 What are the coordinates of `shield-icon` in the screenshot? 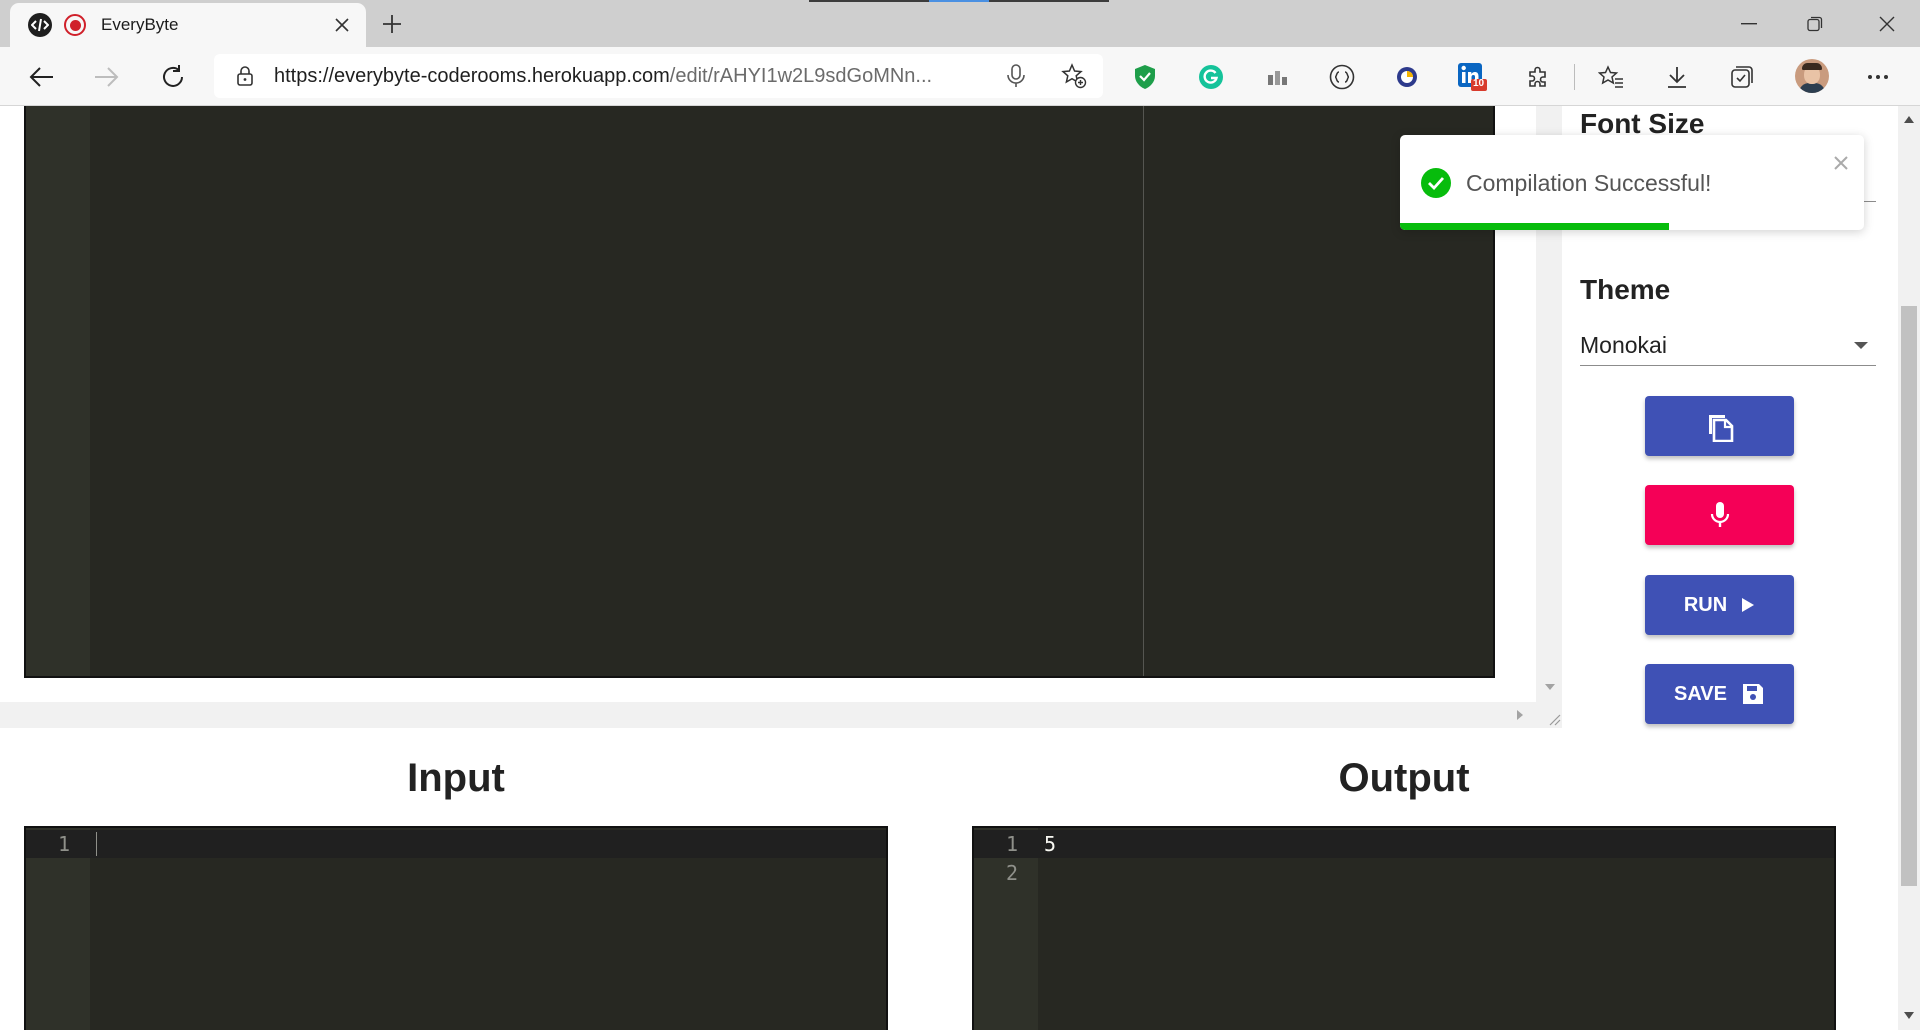 It's located at (1145, 77).